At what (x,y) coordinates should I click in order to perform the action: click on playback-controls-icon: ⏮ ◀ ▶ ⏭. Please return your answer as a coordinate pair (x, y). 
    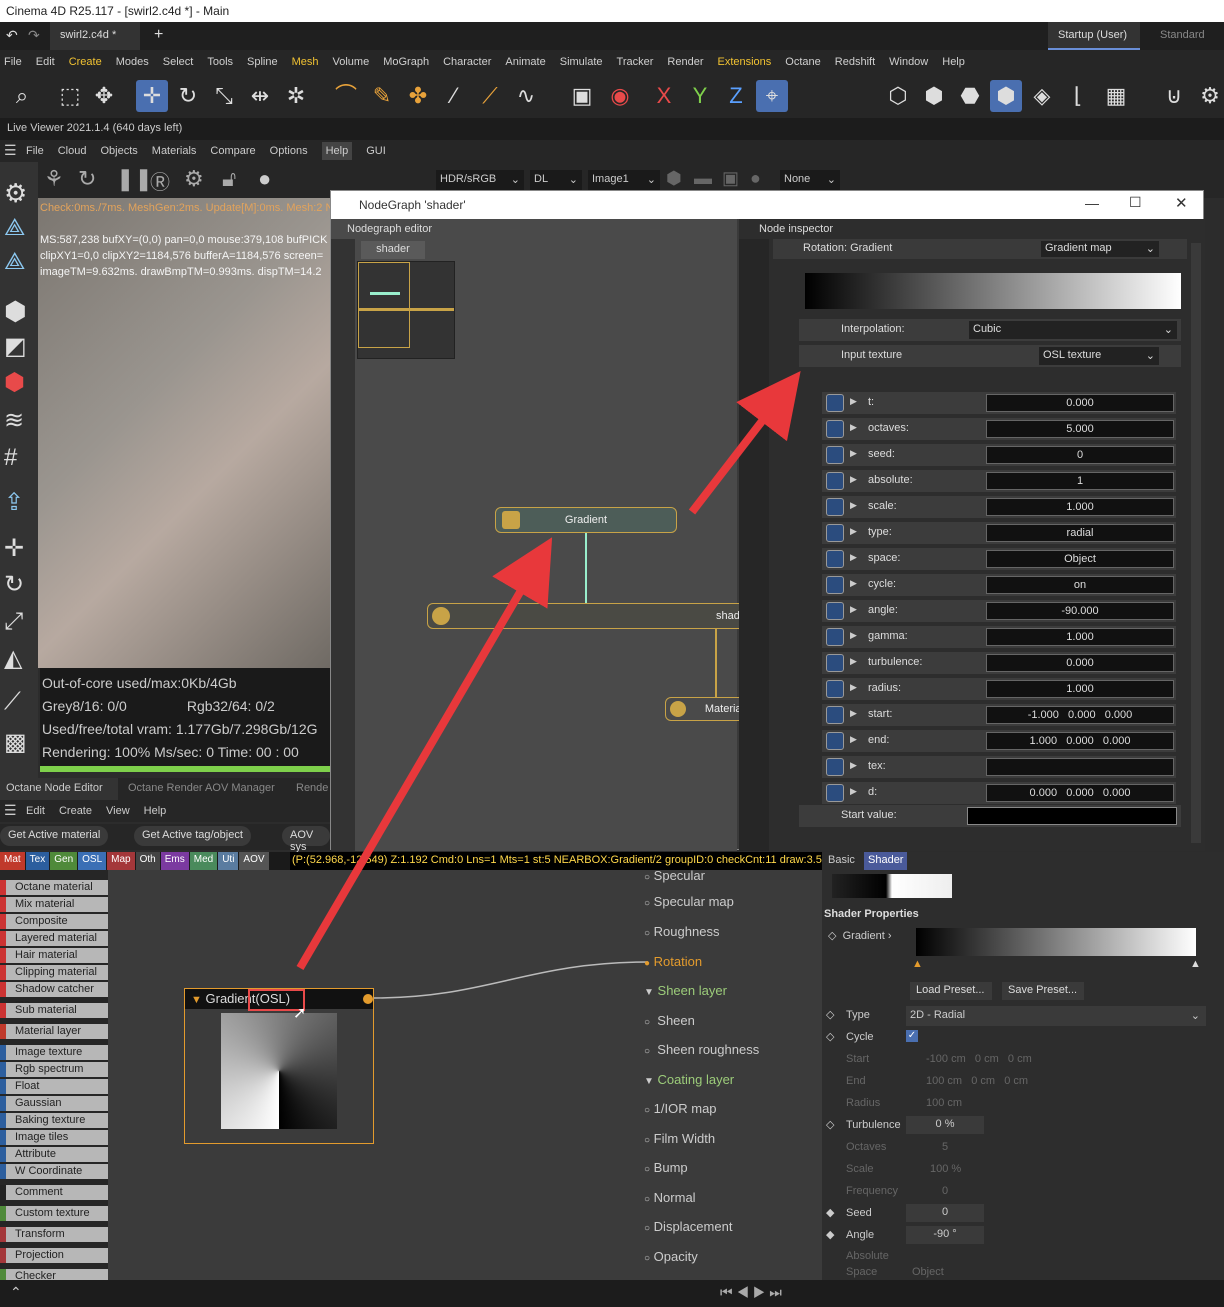
    Looking at the image, I should click on (751, 1292).